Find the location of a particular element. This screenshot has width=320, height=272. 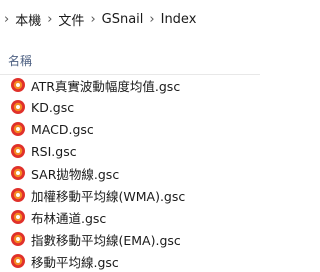

file-row: 指數移動平均線(EMA).gsc is located at coordinates (130, 239).